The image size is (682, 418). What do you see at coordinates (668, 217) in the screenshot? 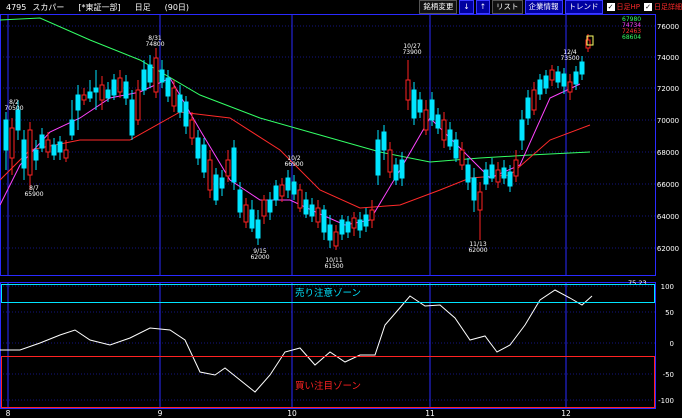
I see `price-axis-label: 64000` at bounding box center [668, 217].